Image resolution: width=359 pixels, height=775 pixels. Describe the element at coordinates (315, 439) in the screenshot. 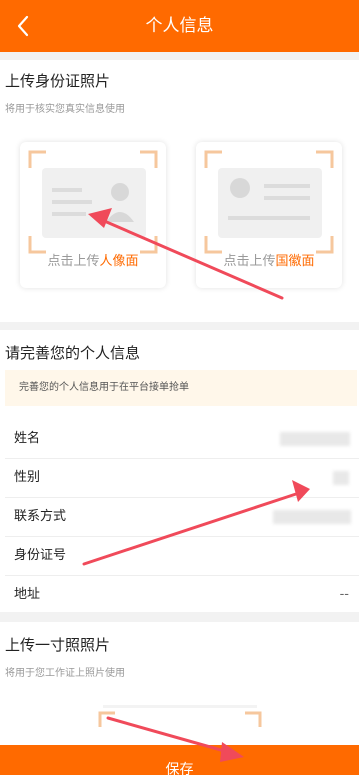

I see `field-name-value-redacted` at that location.